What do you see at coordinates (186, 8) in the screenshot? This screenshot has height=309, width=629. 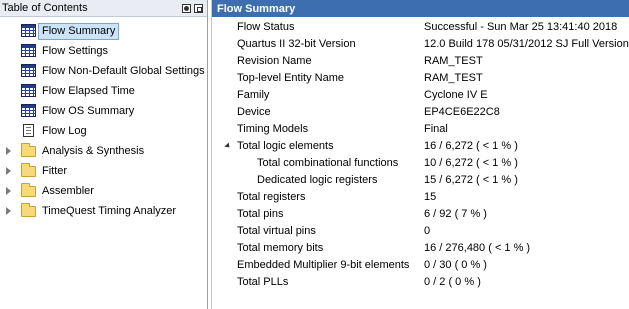 I see `pin-icon` at bounding box center [186, 8].